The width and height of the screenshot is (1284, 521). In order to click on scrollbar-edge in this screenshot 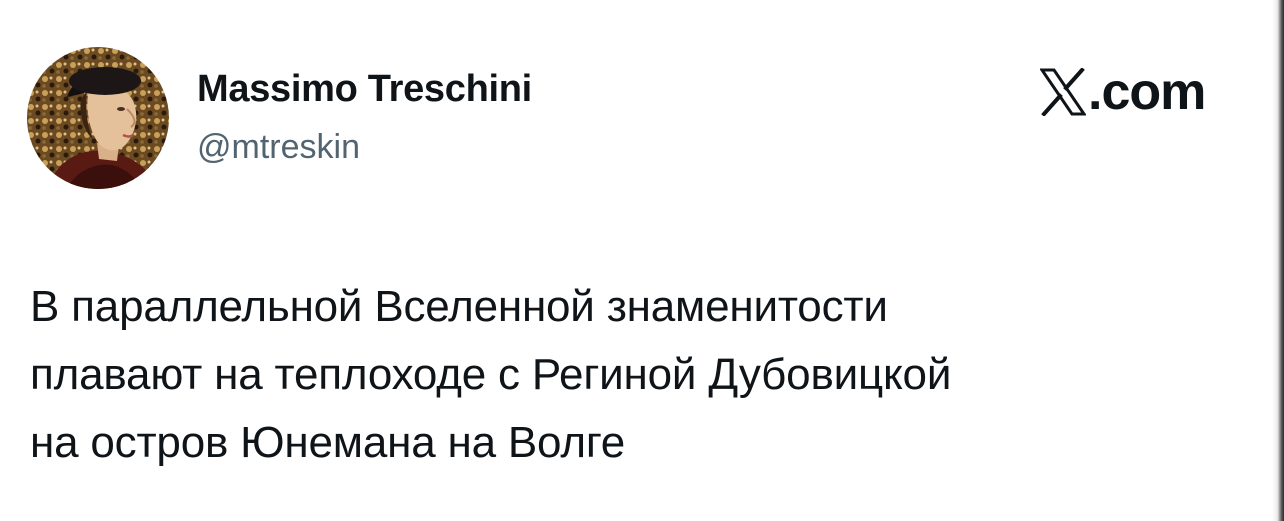, I will do `click(1278, 260)`.